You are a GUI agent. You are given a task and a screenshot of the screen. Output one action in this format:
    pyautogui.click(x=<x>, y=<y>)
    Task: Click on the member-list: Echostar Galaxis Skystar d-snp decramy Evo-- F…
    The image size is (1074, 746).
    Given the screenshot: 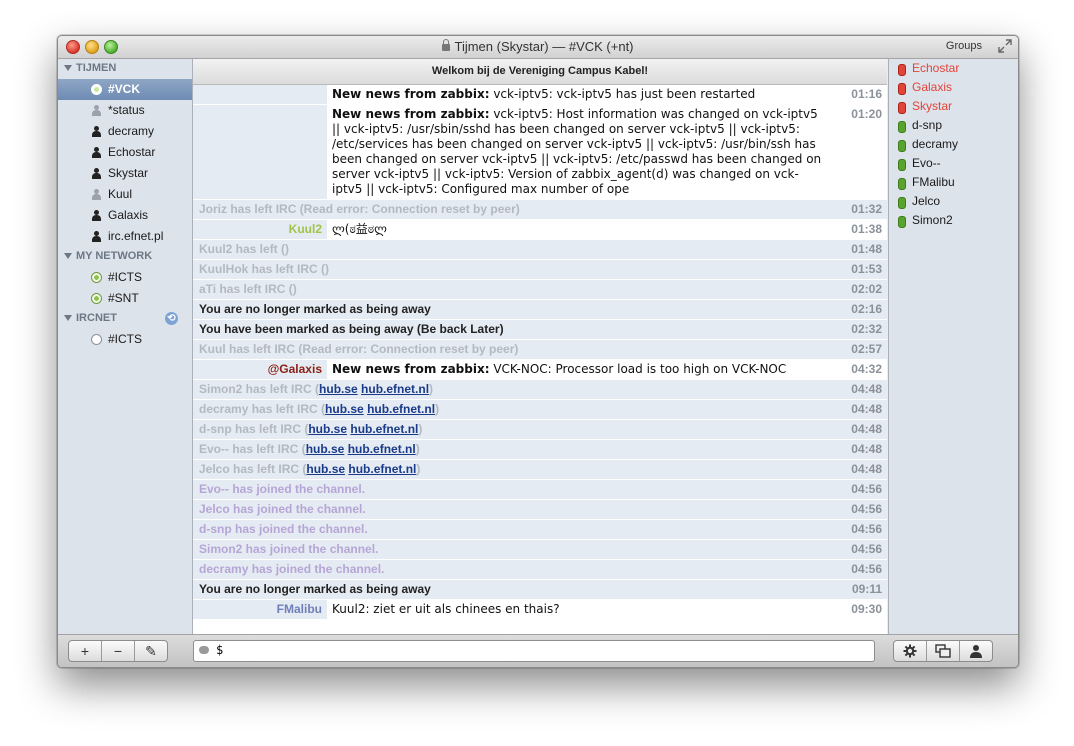 What is the action you would take?
    pyautogui.click(x=953, y=346)
    